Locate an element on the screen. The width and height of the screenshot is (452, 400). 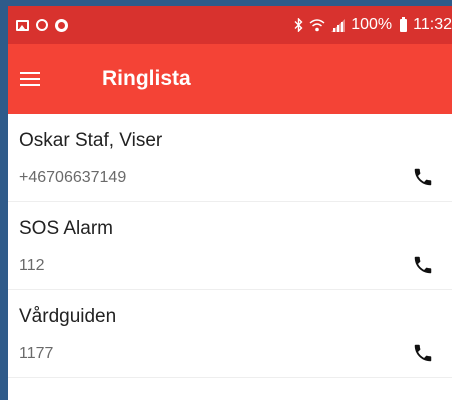
menu-icon is located at coordinates (30, 79).